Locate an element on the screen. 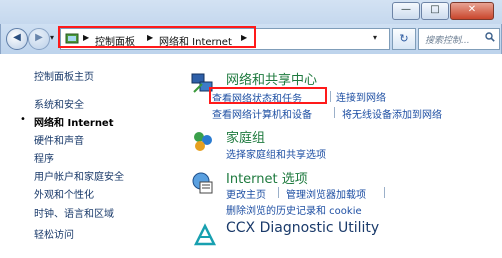 The image size is (502, 258). close-button: ✕ is located at coordinates (472, 11).